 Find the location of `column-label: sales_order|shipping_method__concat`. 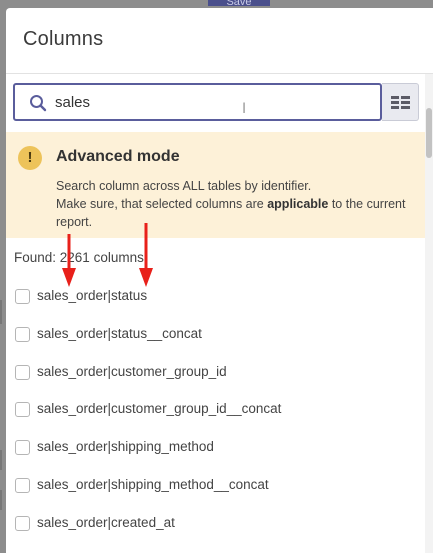

column-label: sales_order|shipping_method__concat is located at coordinates (153, 484).